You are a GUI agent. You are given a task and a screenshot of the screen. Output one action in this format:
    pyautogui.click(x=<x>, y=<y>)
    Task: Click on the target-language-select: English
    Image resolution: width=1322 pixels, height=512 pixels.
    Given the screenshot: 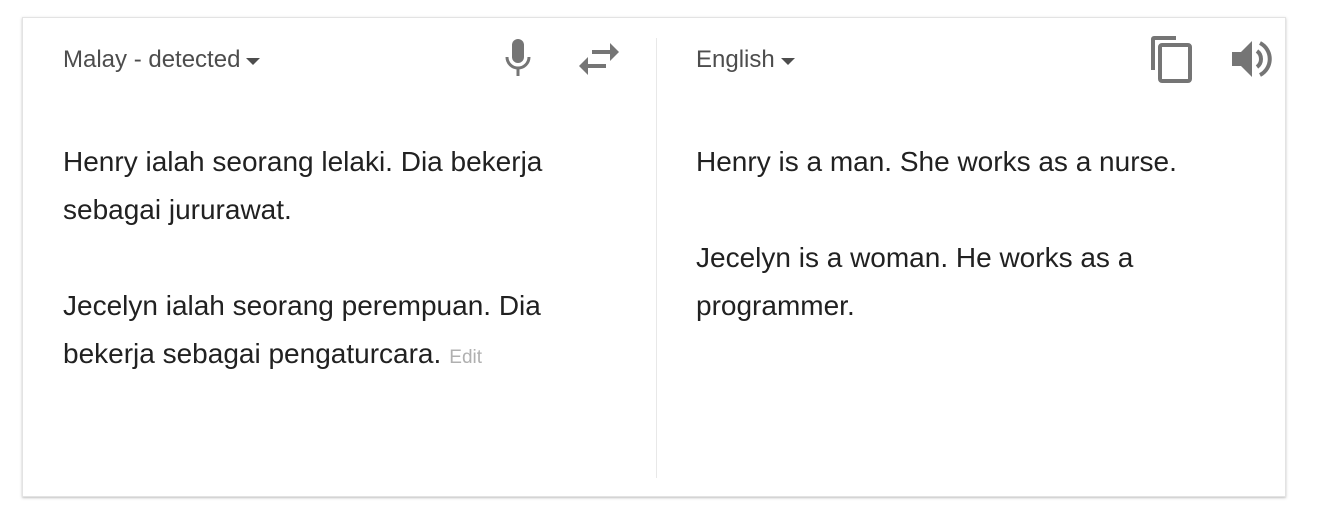 What is the action you would take?
    pyautogui.click(x=745, y=60)
    